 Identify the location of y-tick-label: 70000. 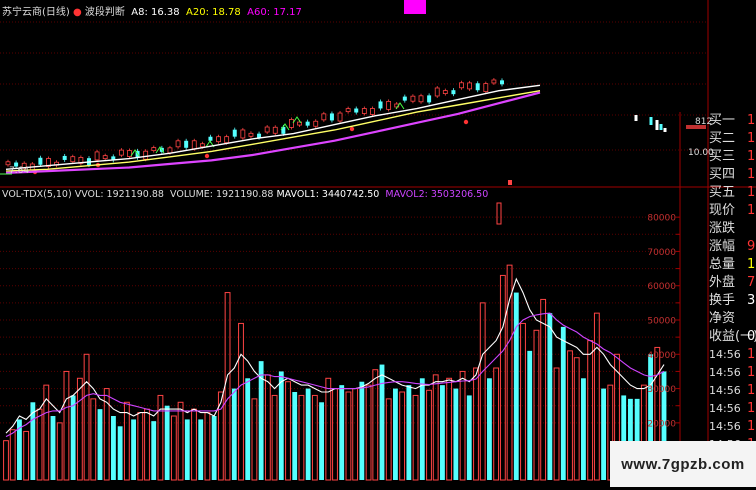
(661, 253).